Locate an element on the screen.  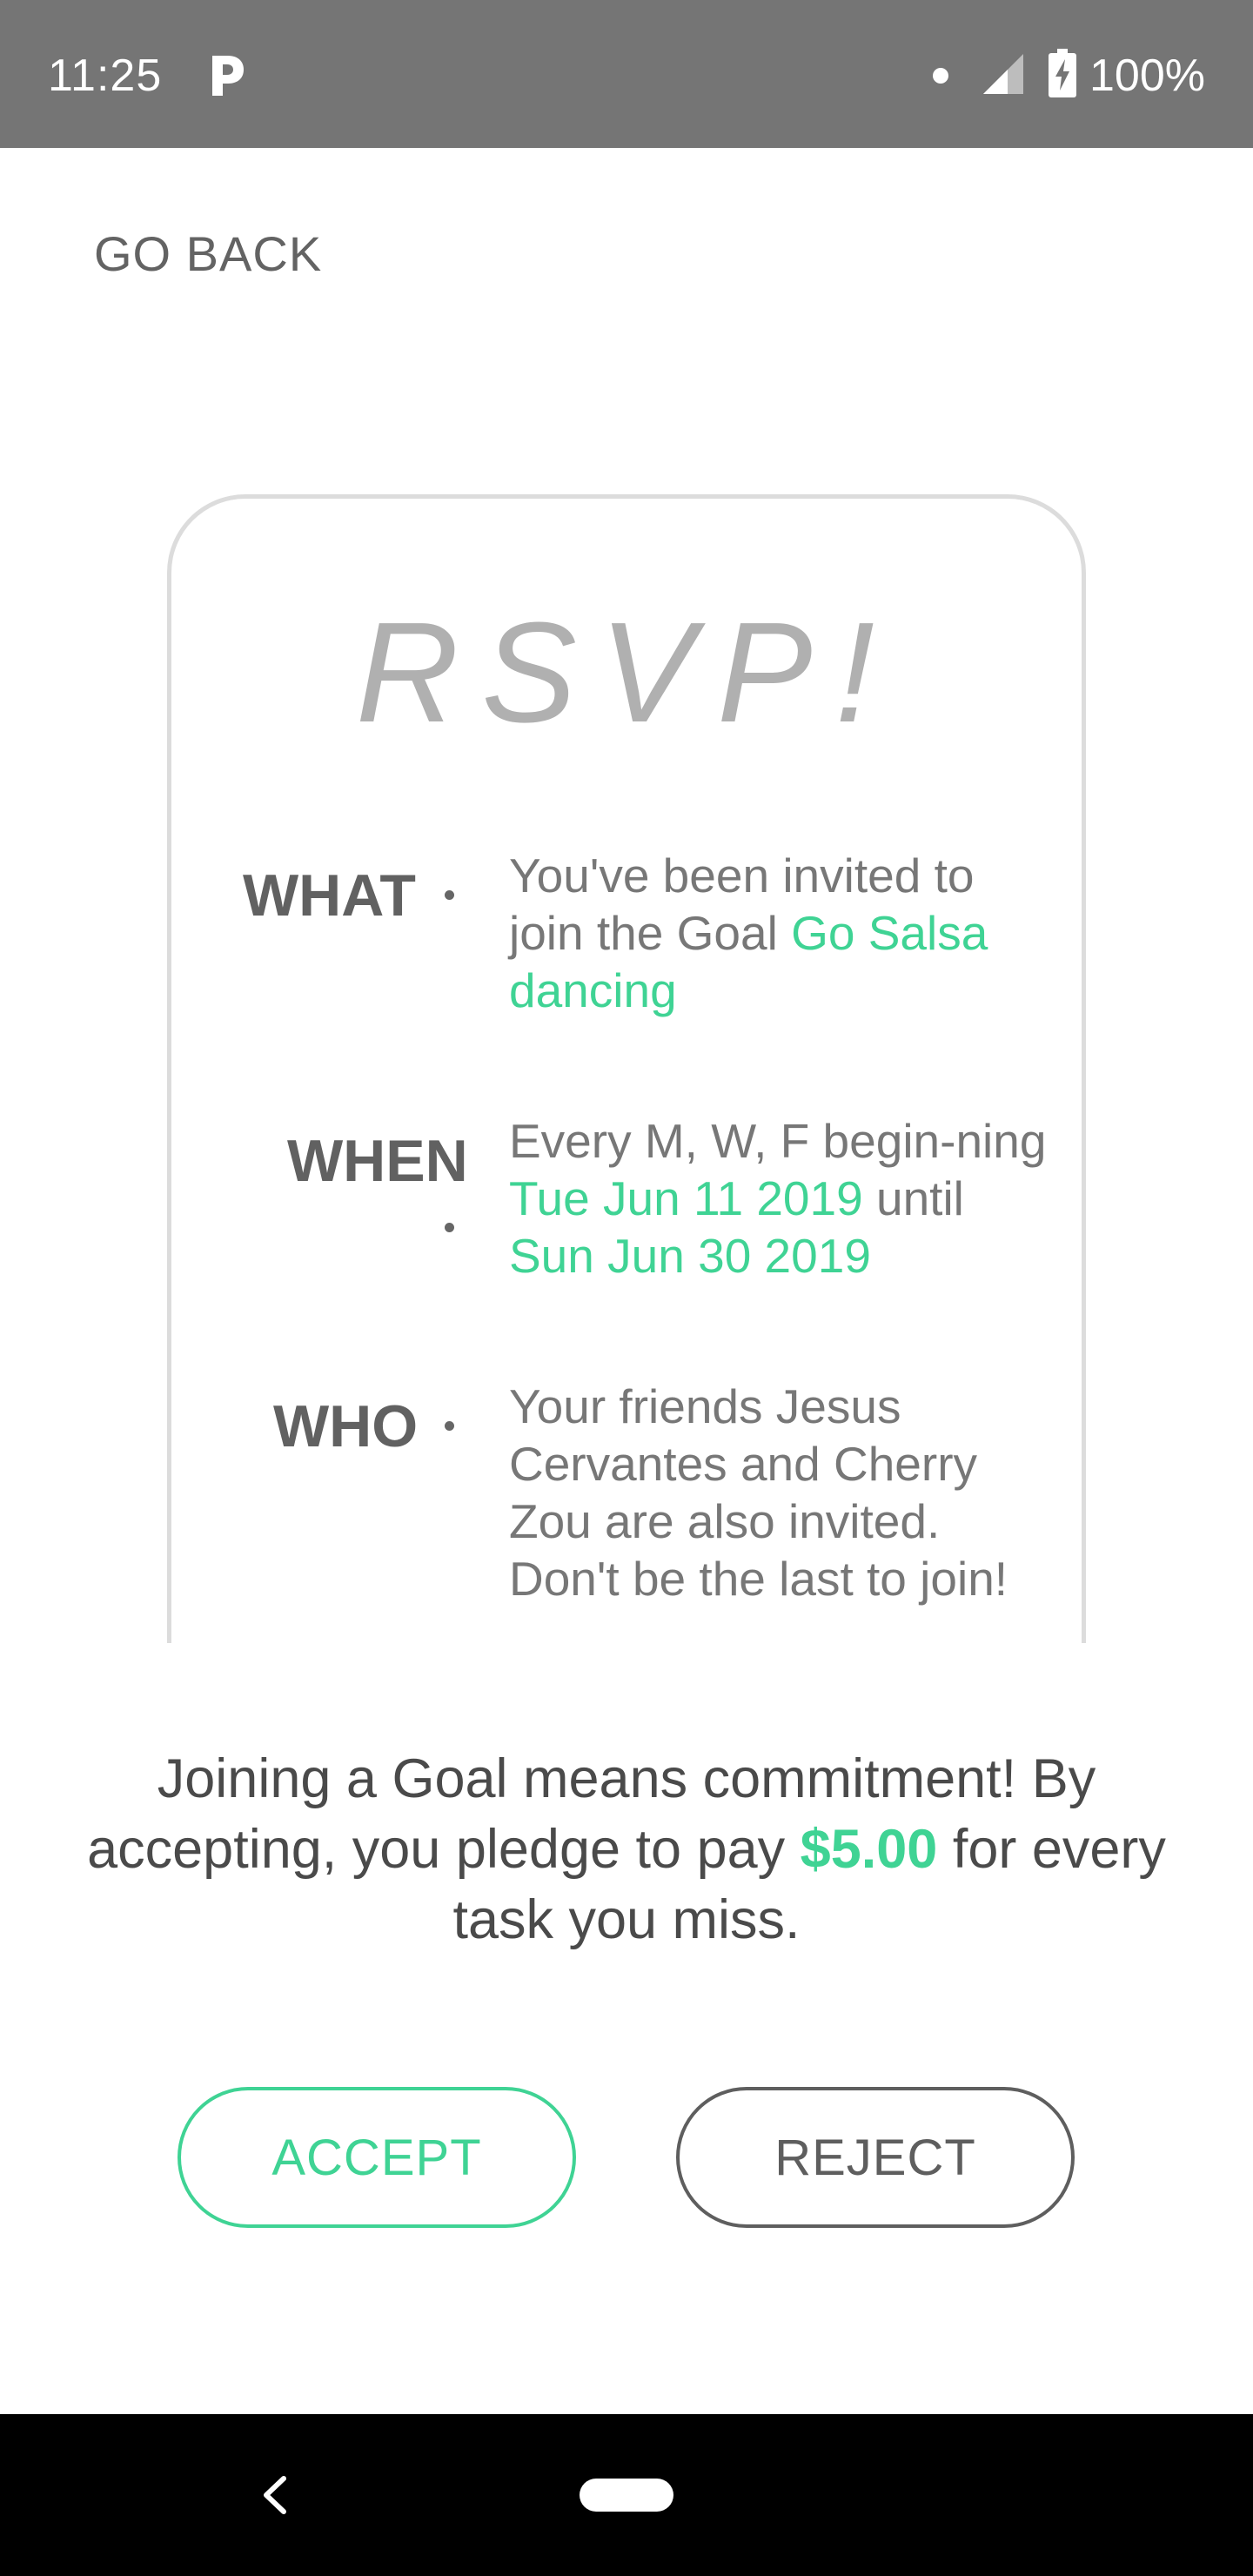
status-bar: 11:25 100% is located at coordinates (626, 74).